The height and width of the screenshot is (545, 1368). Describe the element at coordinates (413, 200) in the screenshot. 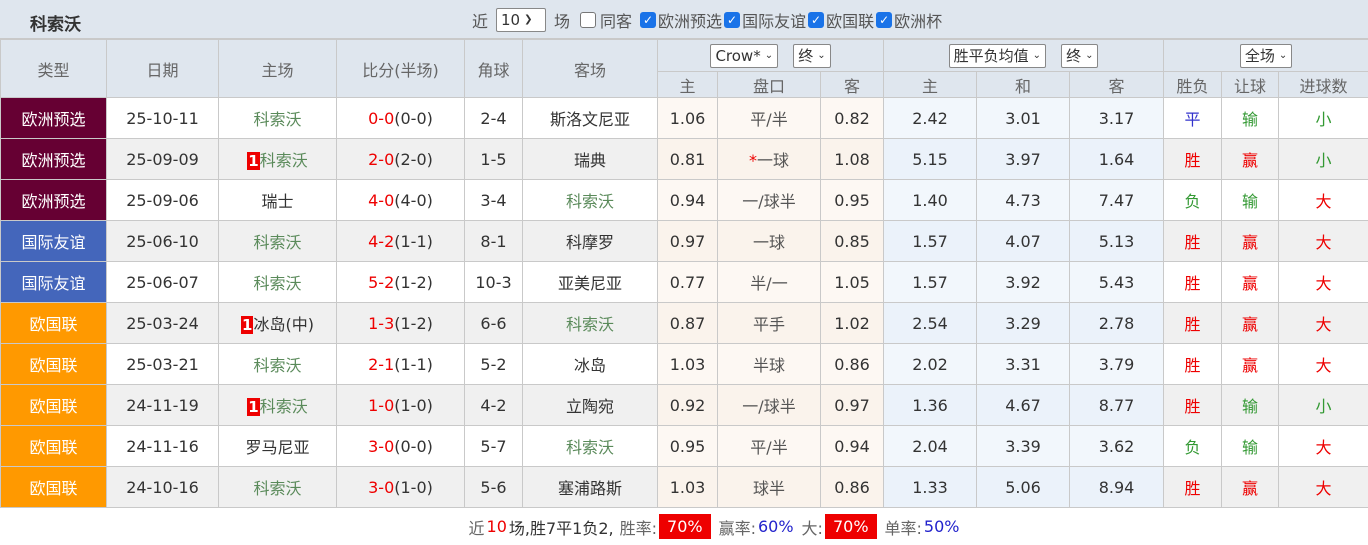

I see `half-score: (4-0)` at that location.